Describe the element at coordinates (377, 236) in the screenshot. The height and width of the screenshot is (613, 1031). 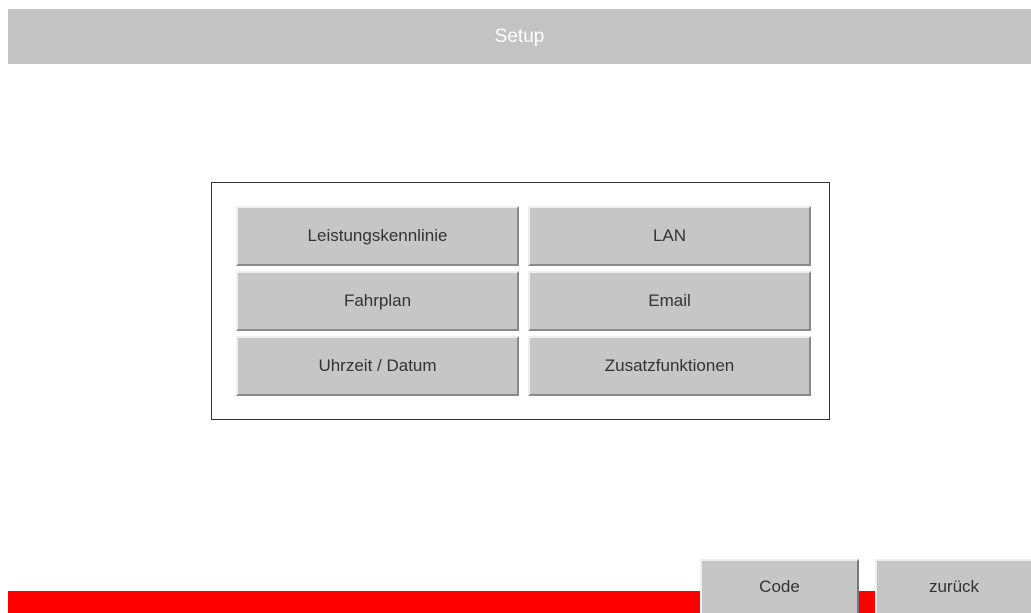
I see `leistungskennlinie-button: Leistungskennlinie` at that location.